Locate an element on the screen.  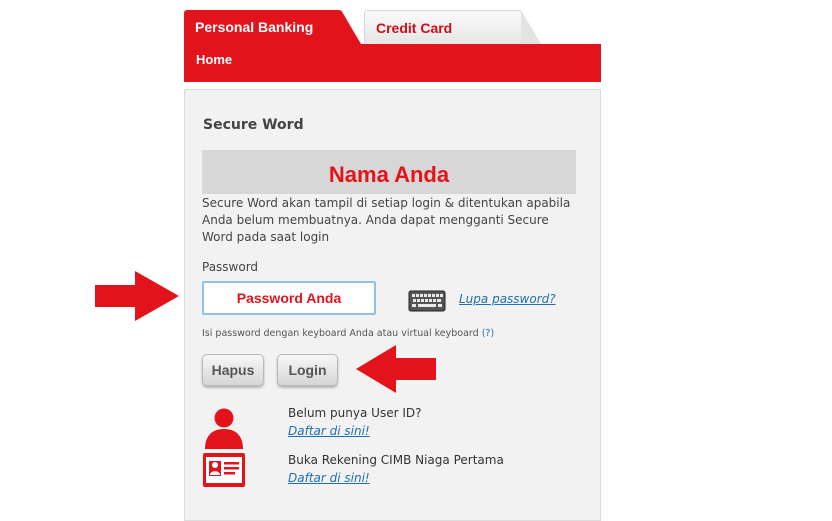
register-text: Belum punya User ID? is located at coordinates (355, 413).